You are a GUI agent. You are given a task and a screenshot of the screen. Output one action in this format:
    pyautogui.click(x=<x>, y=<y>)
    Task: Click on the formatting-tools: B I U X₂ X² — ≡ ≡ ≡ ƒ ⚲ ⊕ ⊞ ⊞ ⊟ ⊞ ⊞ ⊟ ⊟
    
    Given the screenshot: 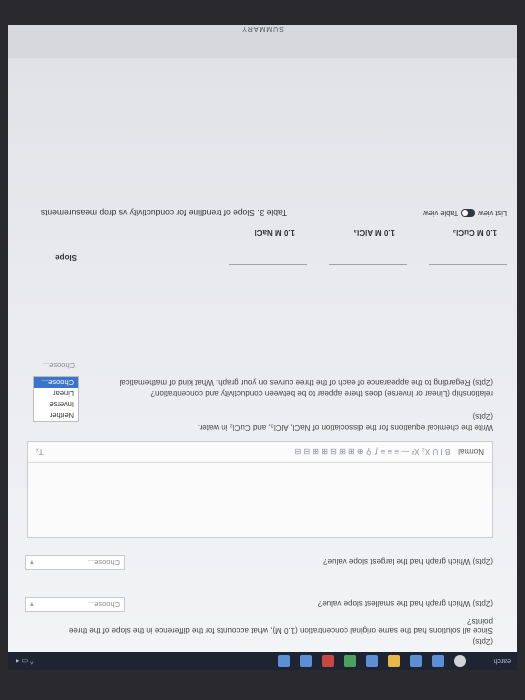 What is the action you would take?
    pyautogui.click(x=372, y=452)
    